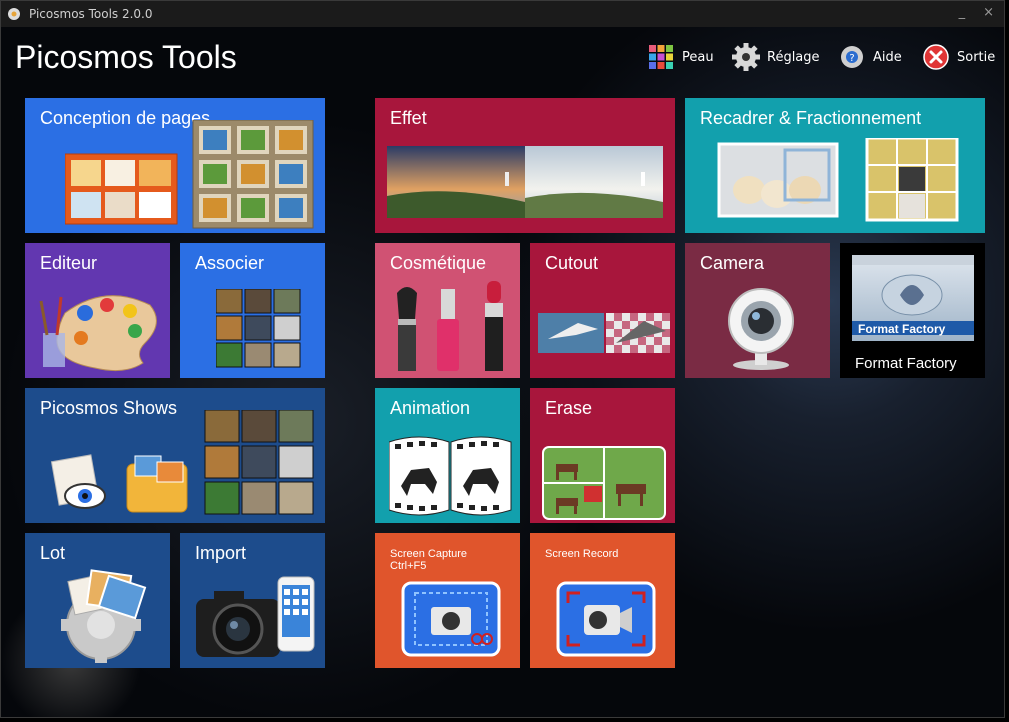 This screenshot has height=722, width=1009. What do you see at coordinates (221, 553) in the screenshot?
I see `tile-label: Import` at bounding box center [221, 553].